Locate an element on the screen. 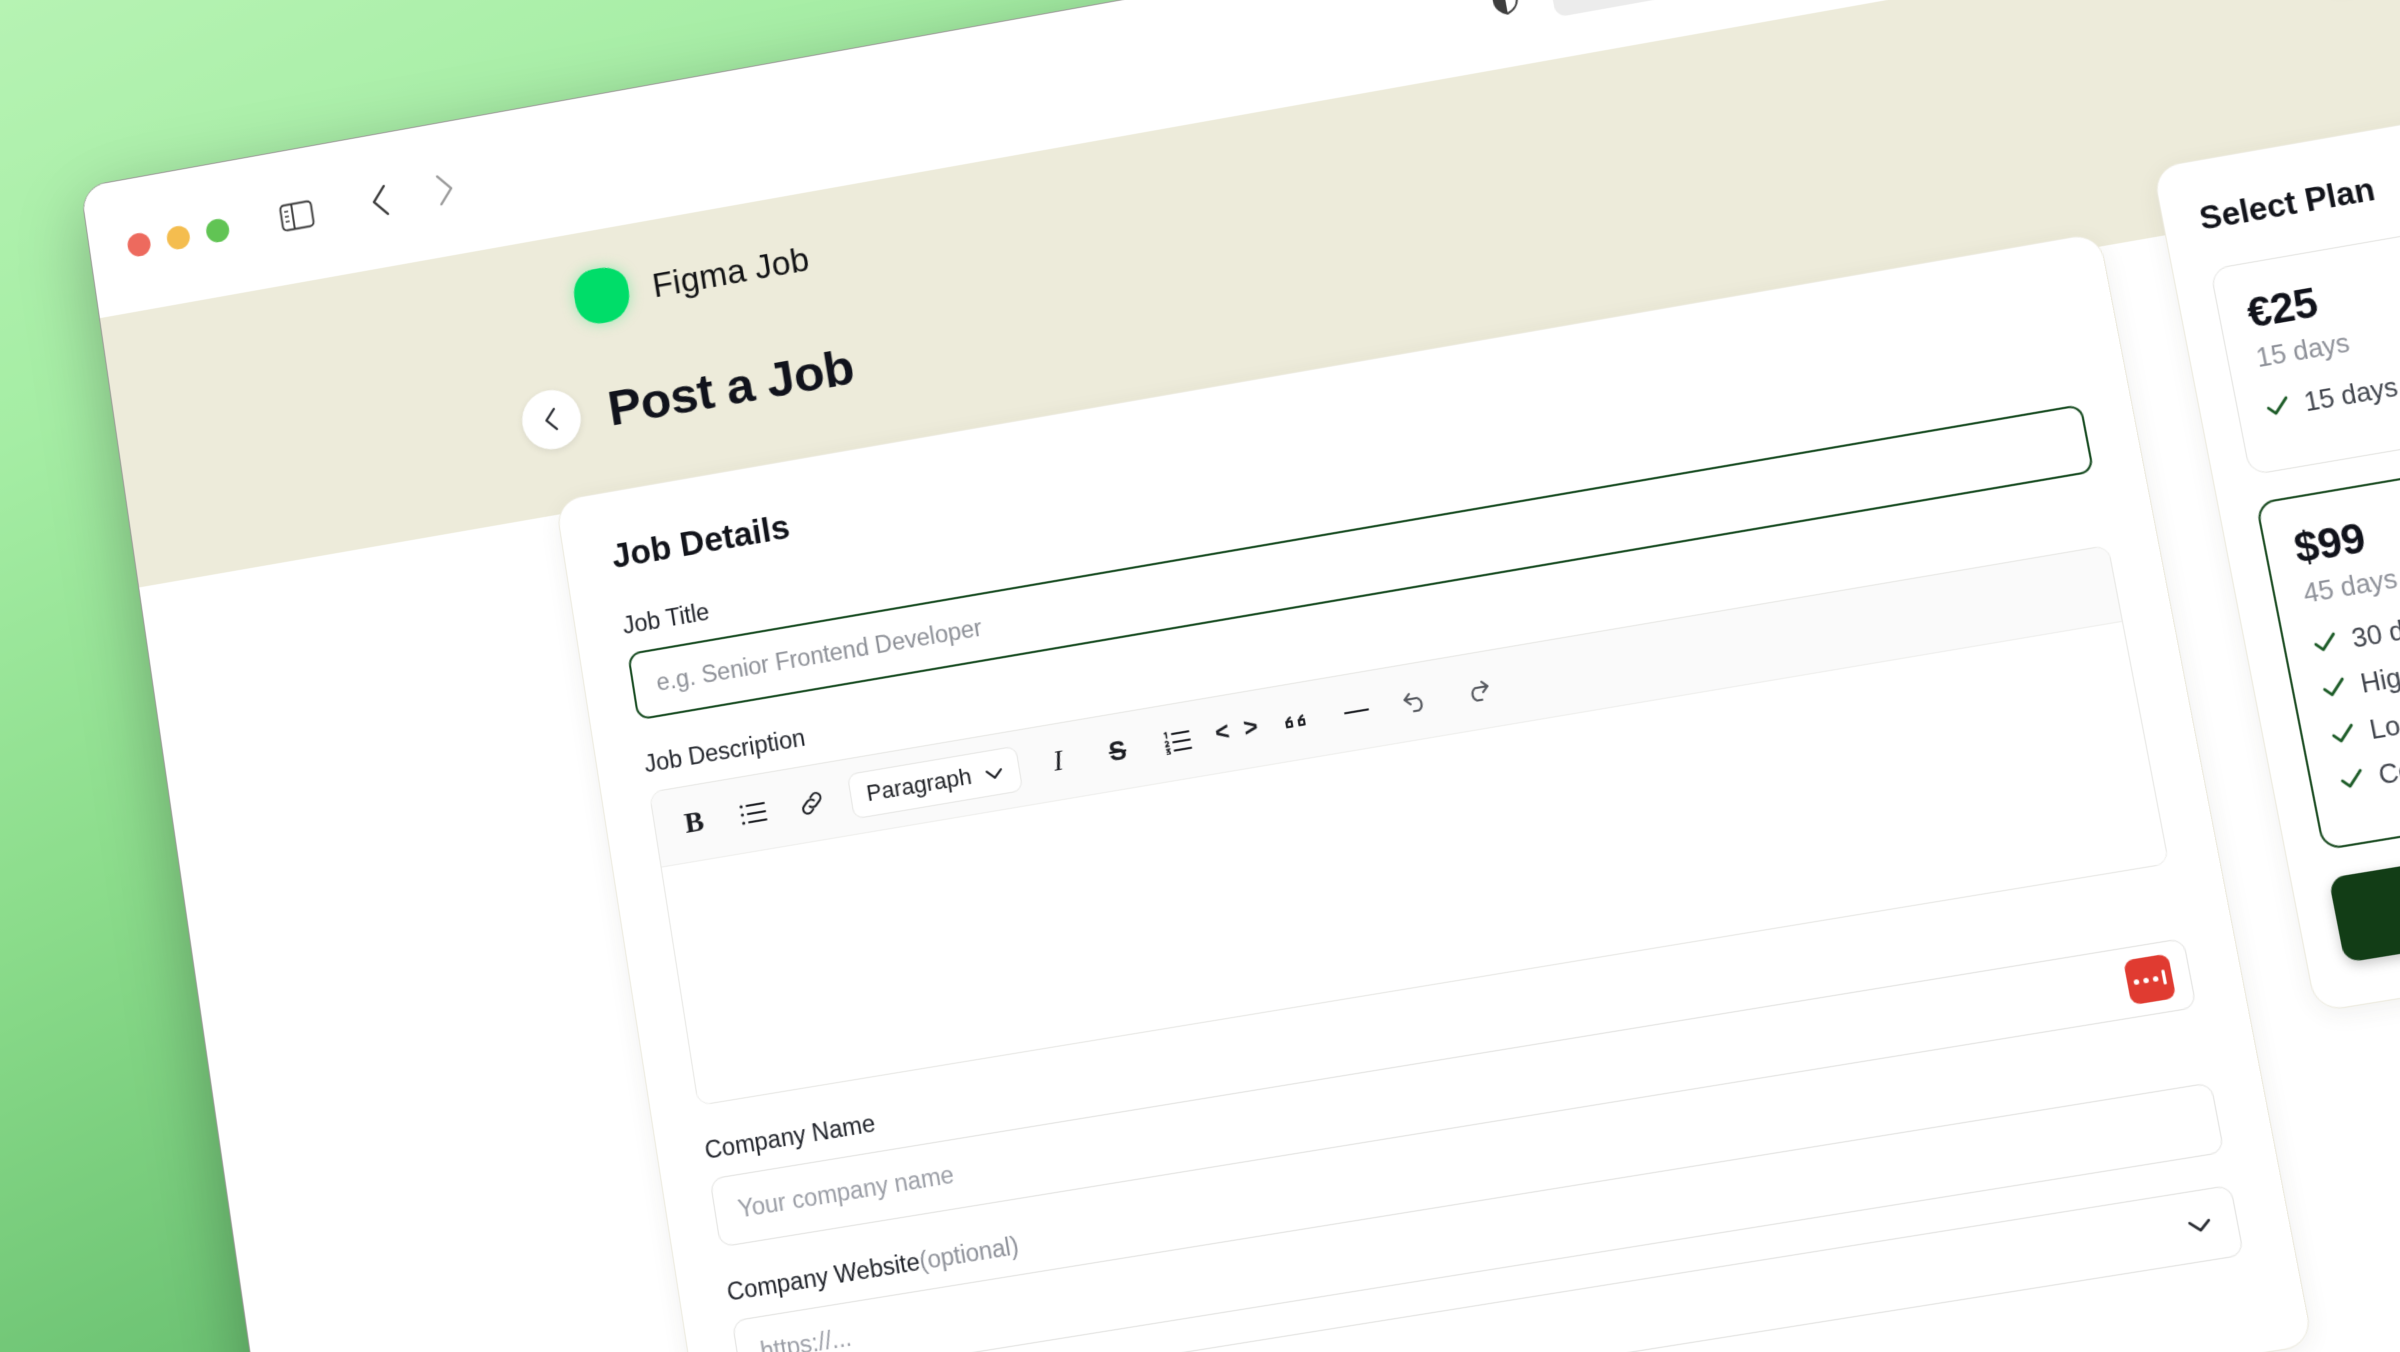 This screenshot has height=1352, width=2400. ordered-list-icon is located at coordinates (1177, 742).